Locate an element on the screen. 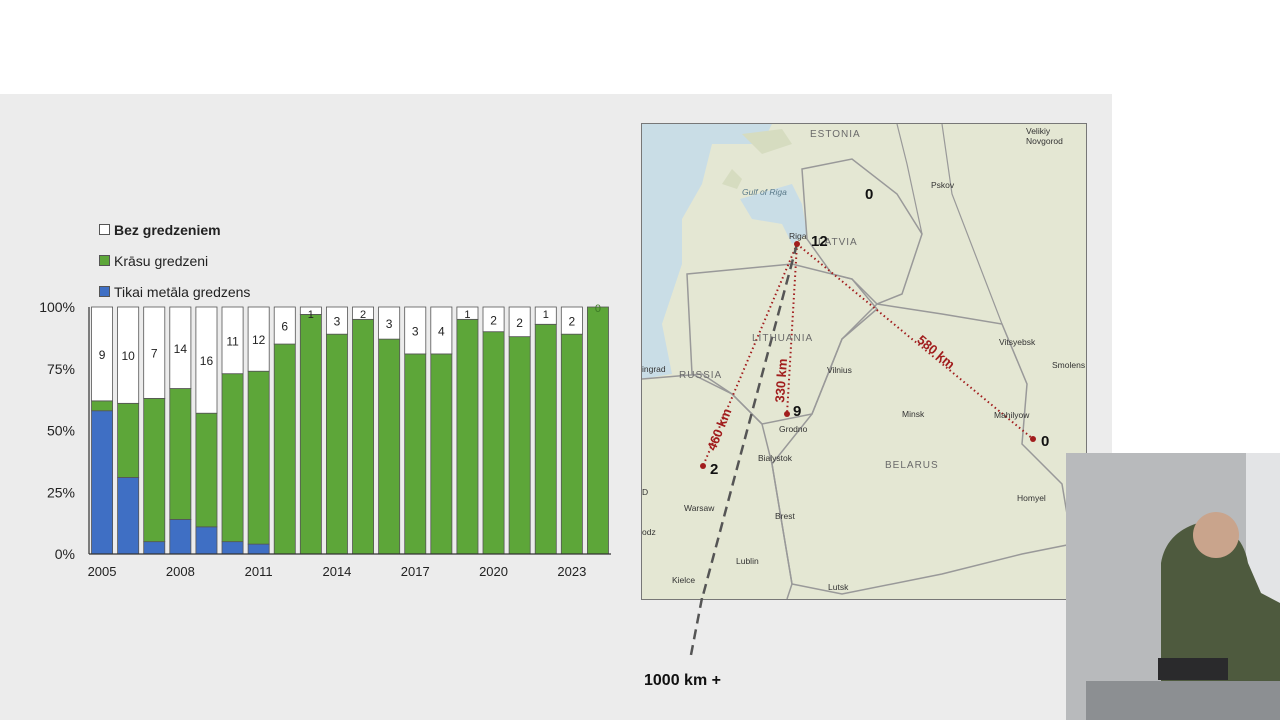 The height and width of the screenshot is (728, 1280). country-lithuania: LITHUANIA is located at coordinates (783, 338).